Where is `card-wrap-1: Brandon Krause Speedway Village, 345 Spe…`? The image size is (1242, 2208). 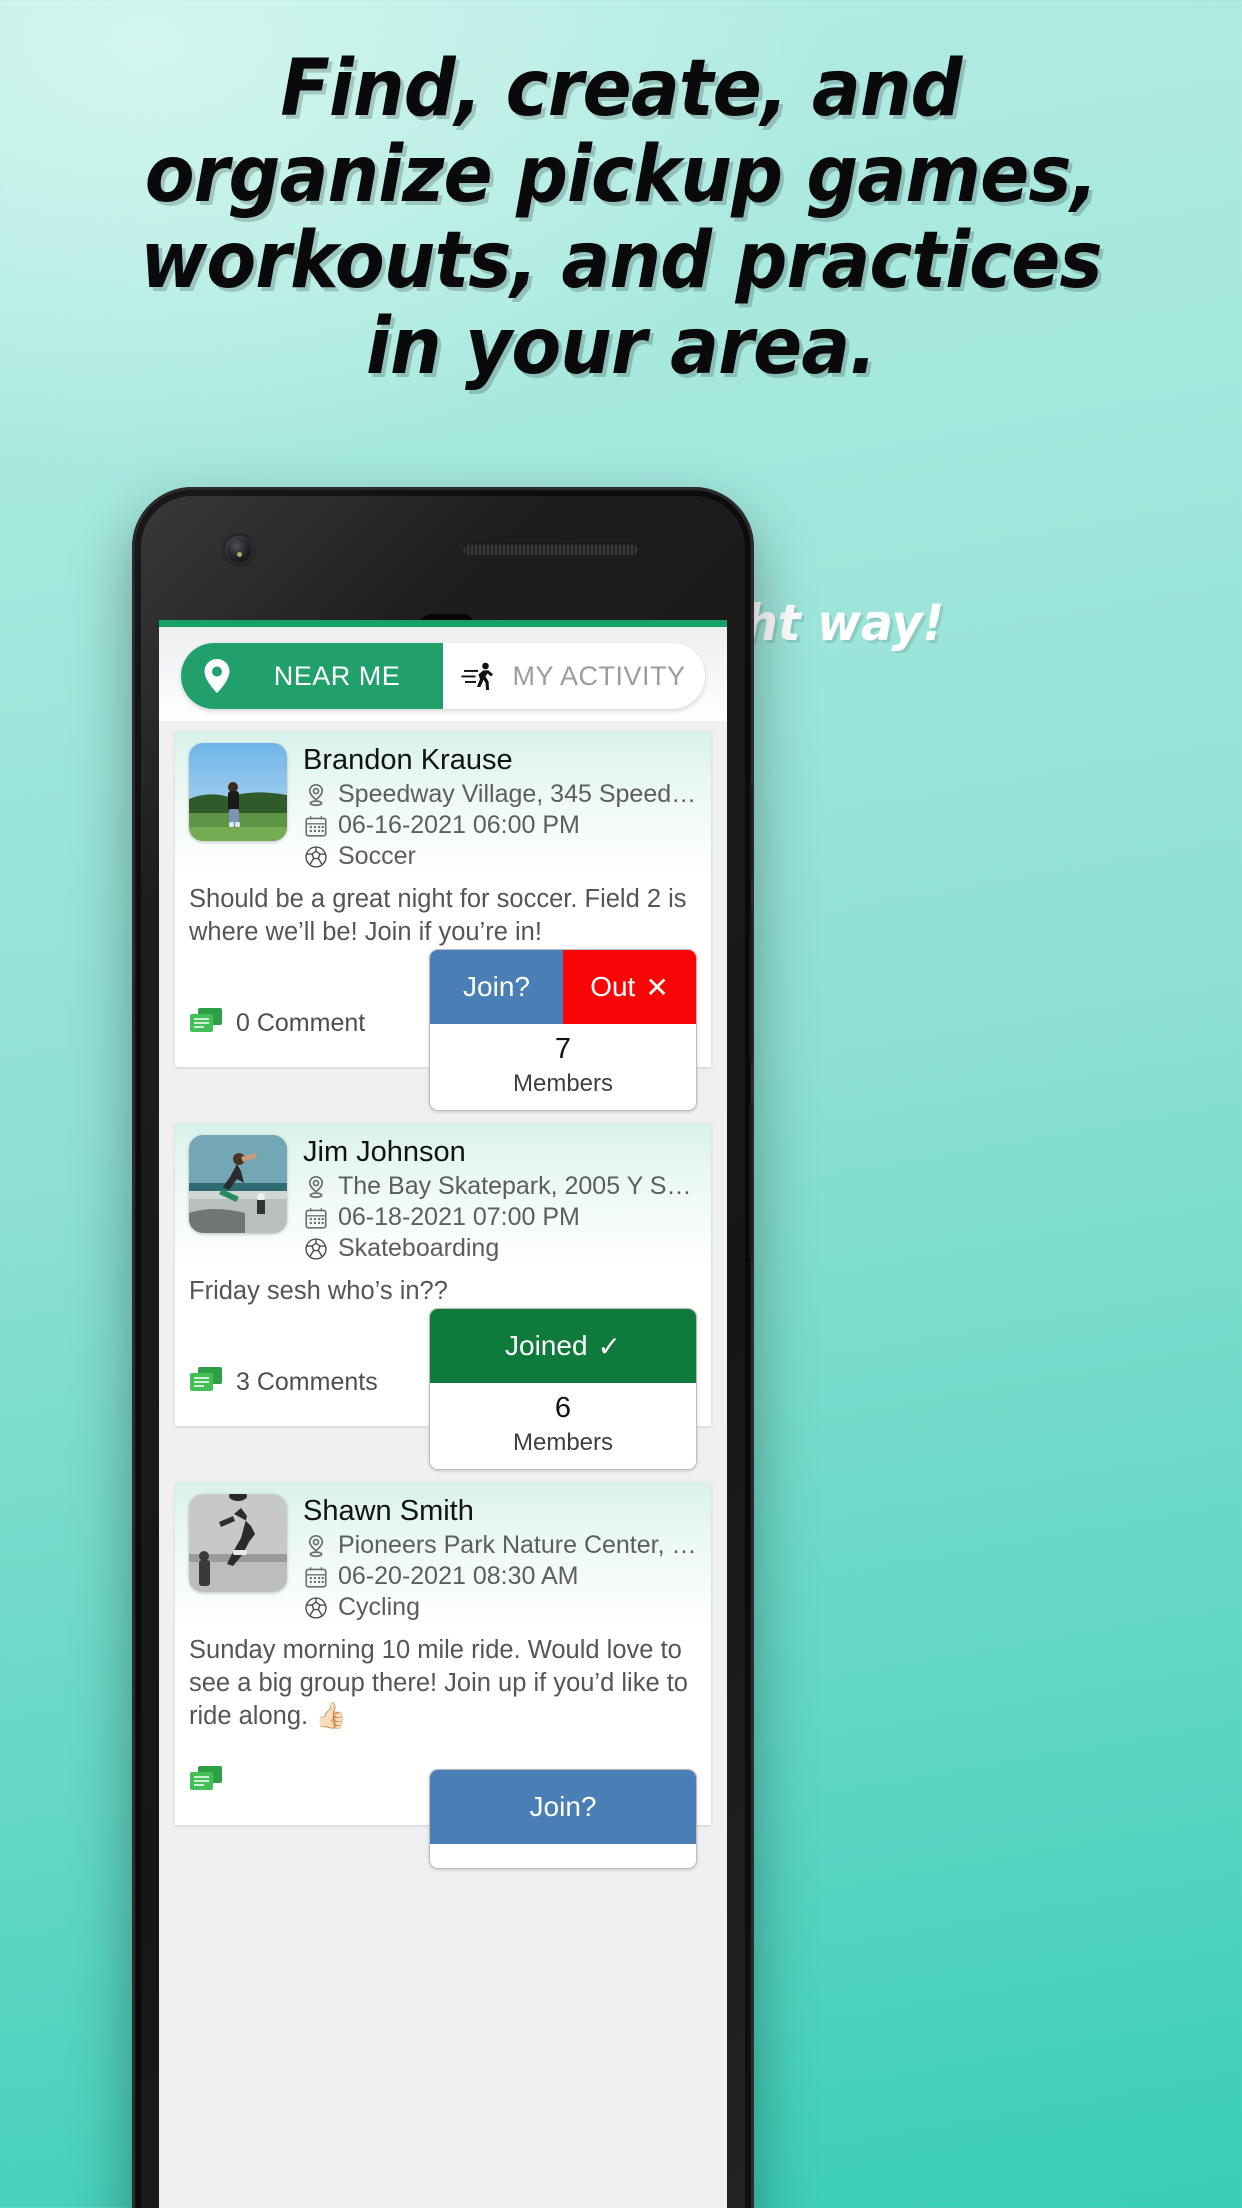 card-wrap-1: Brandon Krause Speedway Village, 345 Spe… is located at coordinates (443, 916).